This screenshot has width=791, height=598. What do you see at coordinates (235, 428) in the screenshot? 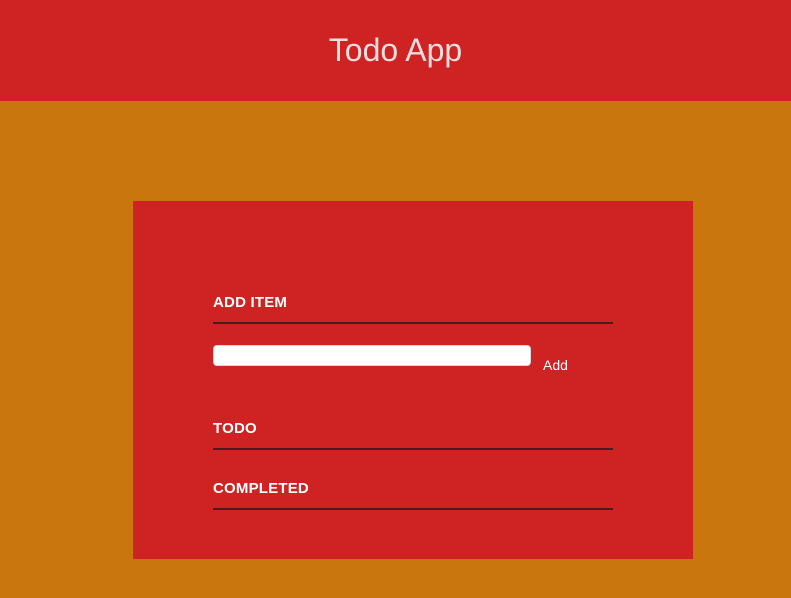
I see `todo-heading: TODO` at bounding box center [235, 428].